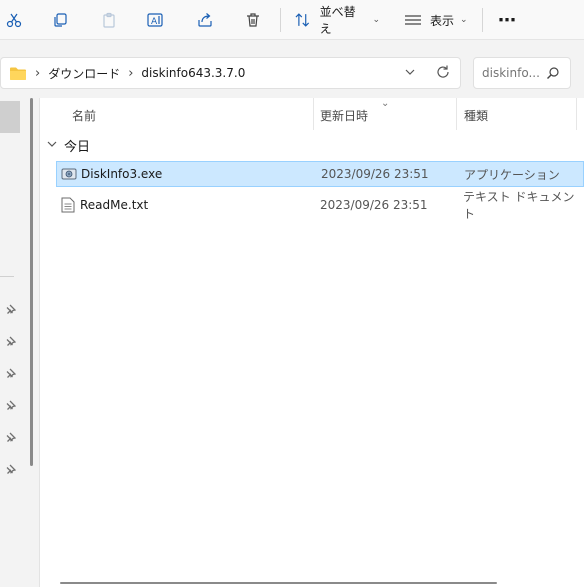  What do you see at coordinates (413, 20) in the screenshot?
I see `view-icon` at bounding box center [413, 20].